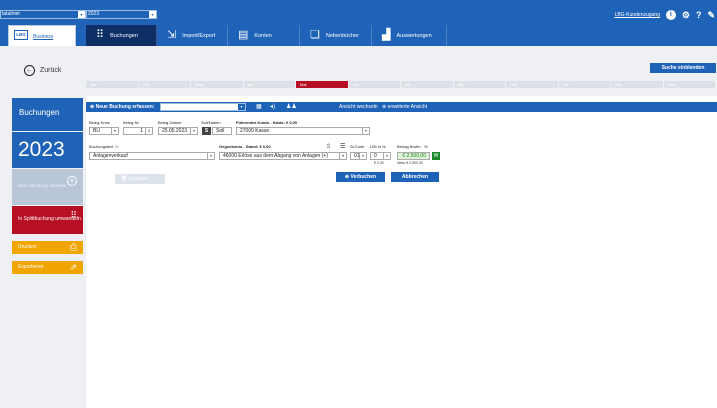 Image resolution: width=717 pixels, height=408 pixels. What do you see at coordinates (140, 179) in the screenshot?
I see `delete-button: 🗑 Löschen` at bounding box center [140, 179].